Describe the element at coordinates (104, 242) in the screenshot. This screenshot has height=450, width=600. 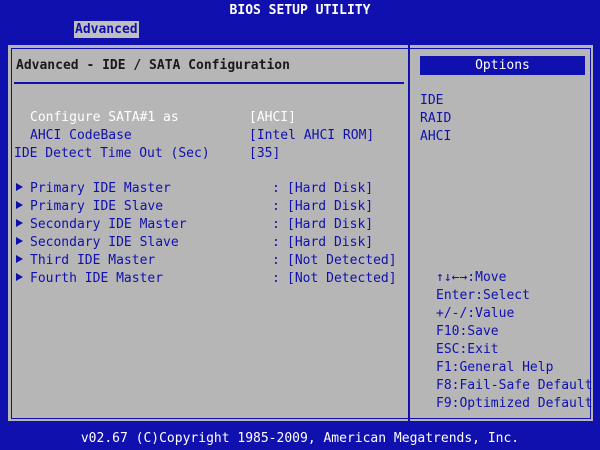
I see `device-label: Secondary IDE Slave` at that location.